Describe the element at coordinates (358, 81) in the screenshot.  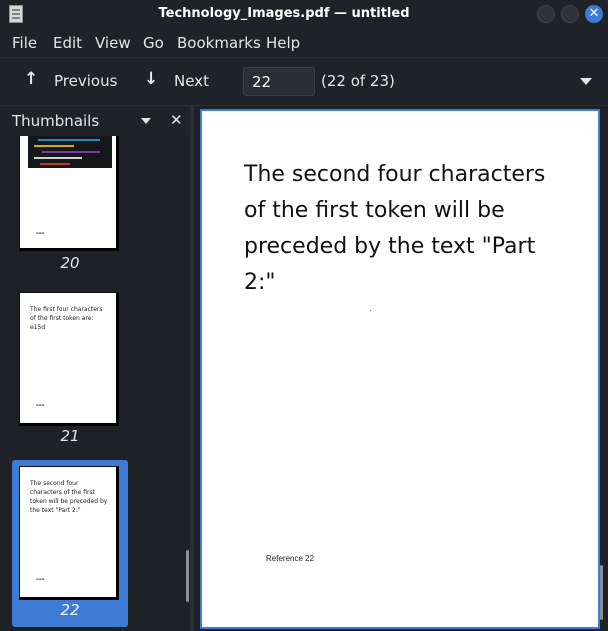
I see `page-count-label: (22 of 23)` at that location.